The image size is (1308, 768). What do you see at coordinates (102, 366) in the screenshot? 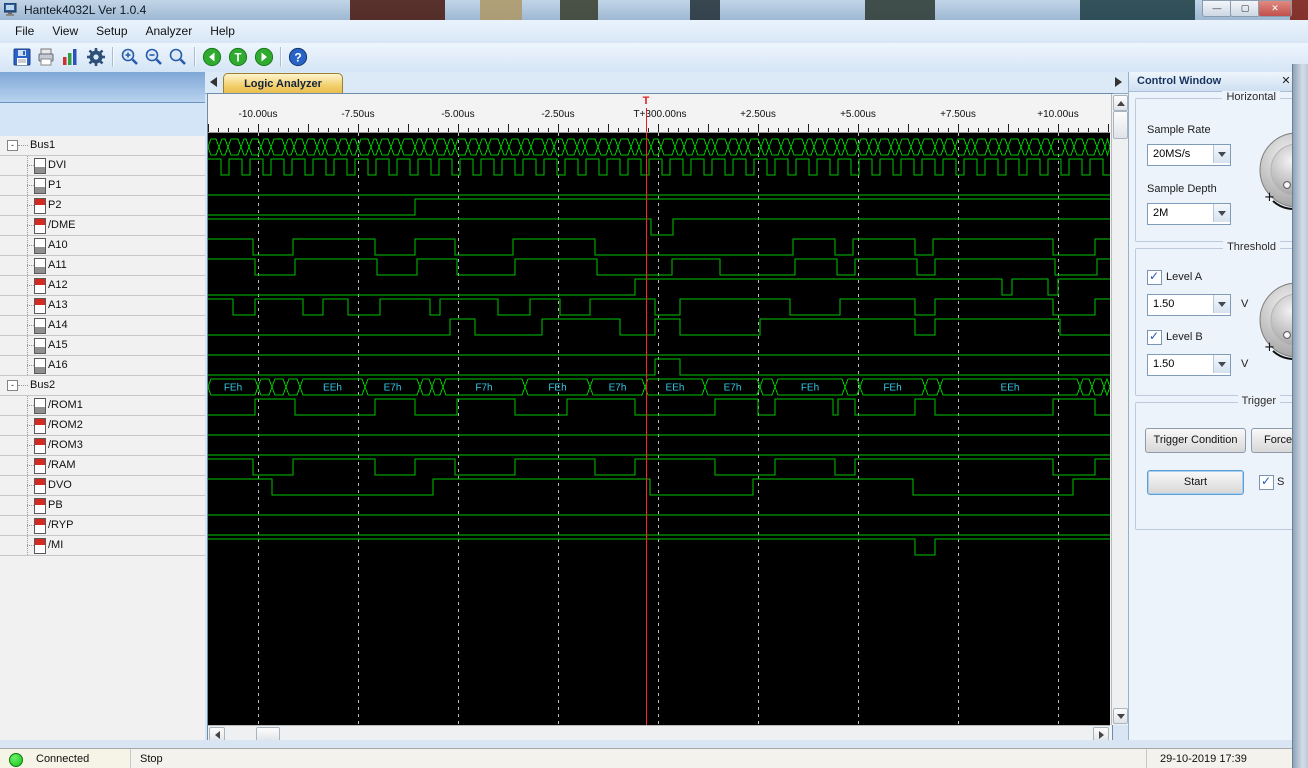
I see `channel-row-a16: A16` at bounding box center [102, 366].